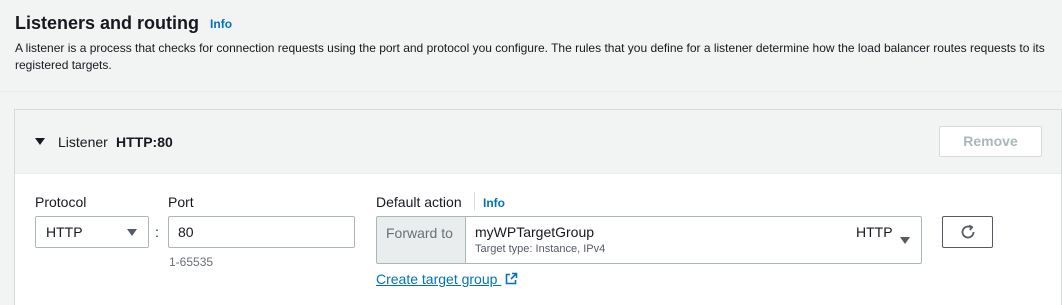  I want to click on protocol-select: HTTP, so click(92, 232).